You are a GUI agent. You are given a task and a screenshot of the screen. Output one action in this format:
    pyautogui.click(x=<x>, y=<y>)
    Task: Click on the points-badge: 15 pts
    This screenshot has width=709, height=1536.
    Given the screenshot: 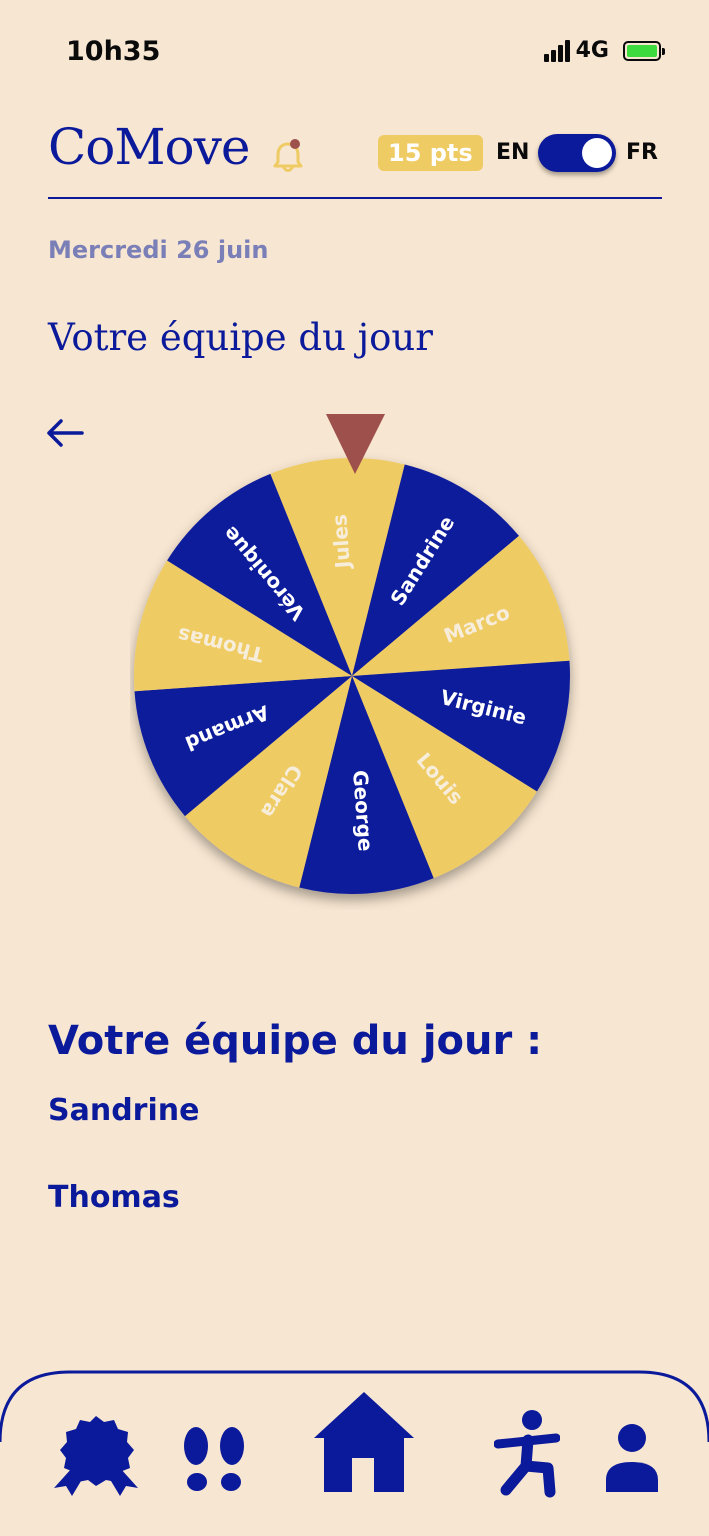 What is the action you would take?
    pyautogui.click(x=430, y=153)
    